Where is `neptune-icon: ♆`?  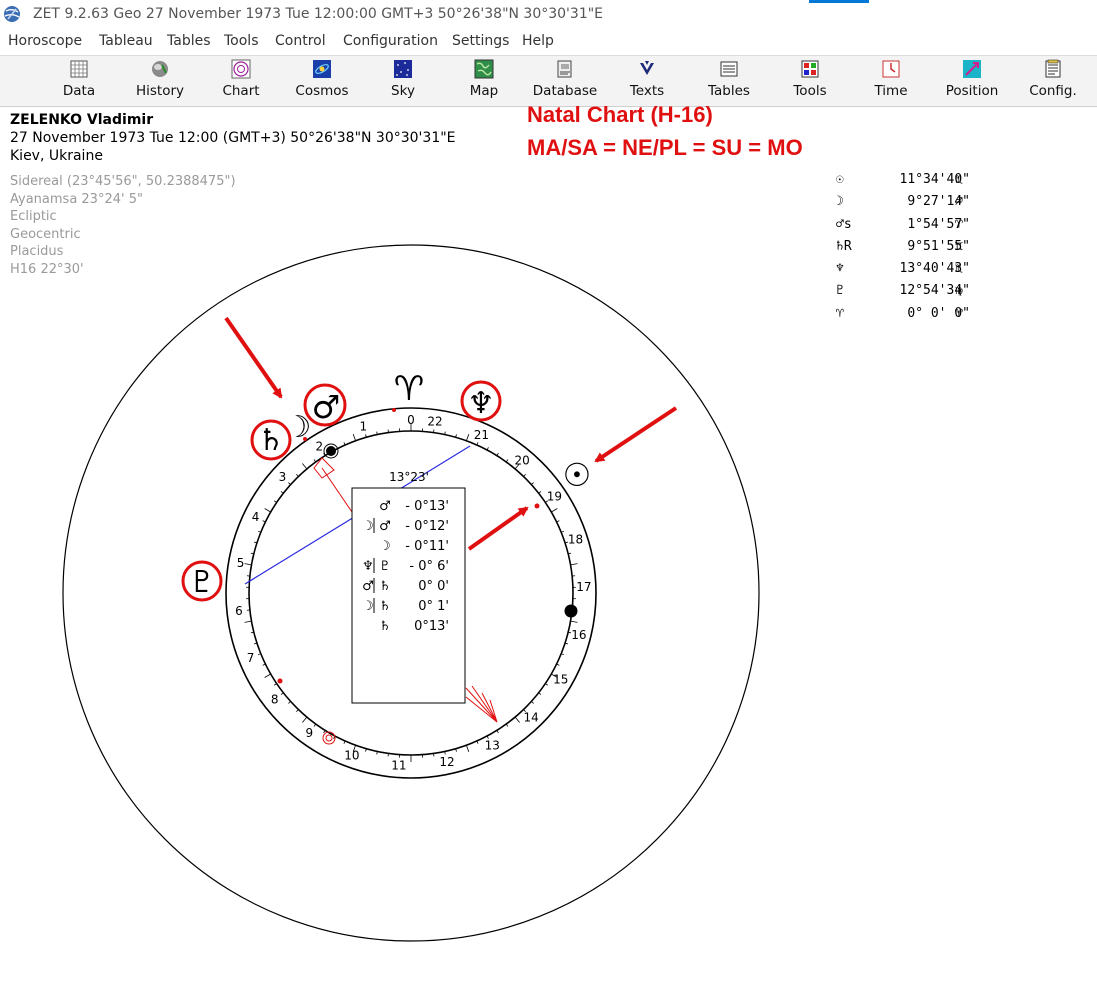
neptune-icon: ♆ is located at coordinates (481, 403).